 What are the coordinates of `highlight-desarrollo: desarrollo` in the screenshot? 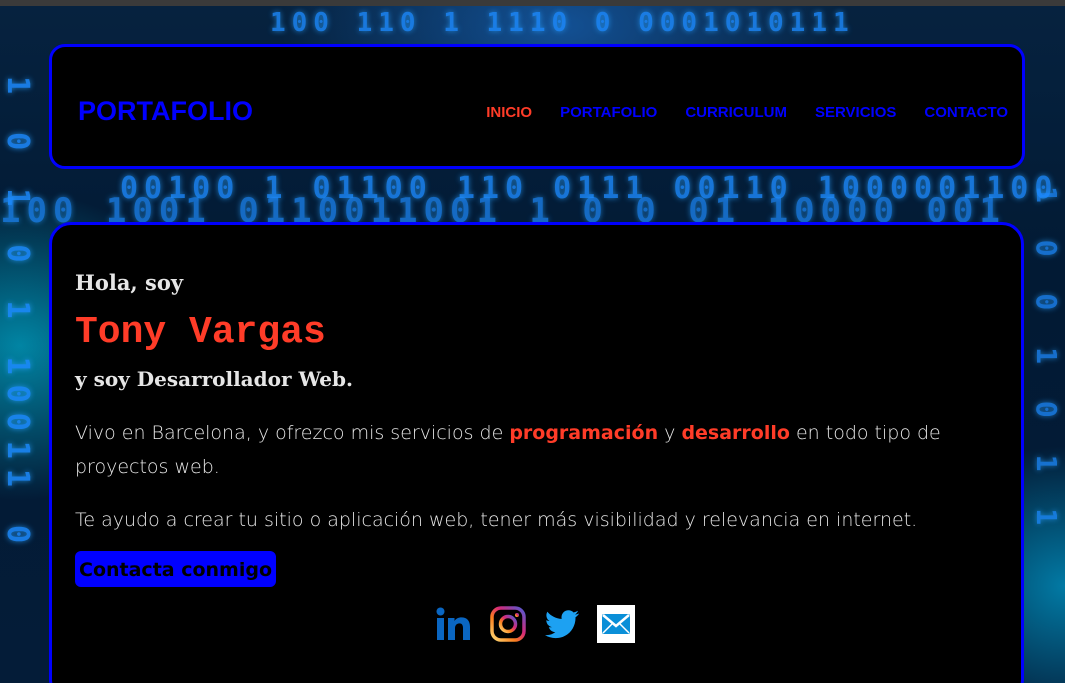 It's located at (735, 433).